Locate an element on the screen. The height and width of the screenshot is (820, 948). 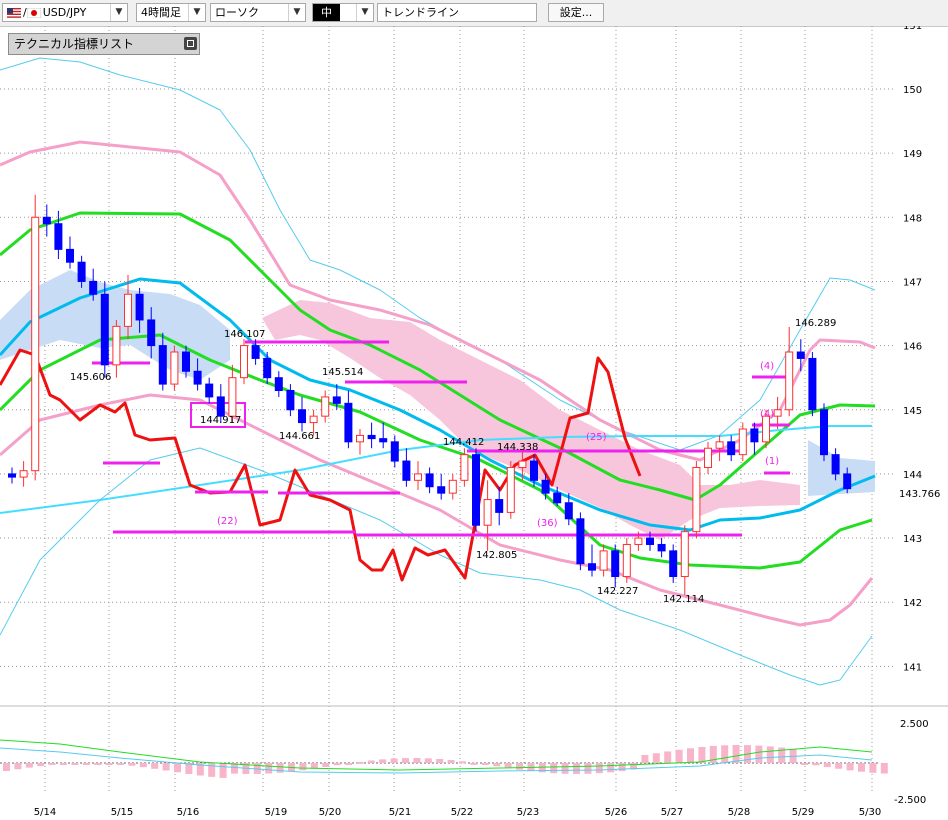
drawing-tool-field: トレンドライン is located at coordinates (457, 12).